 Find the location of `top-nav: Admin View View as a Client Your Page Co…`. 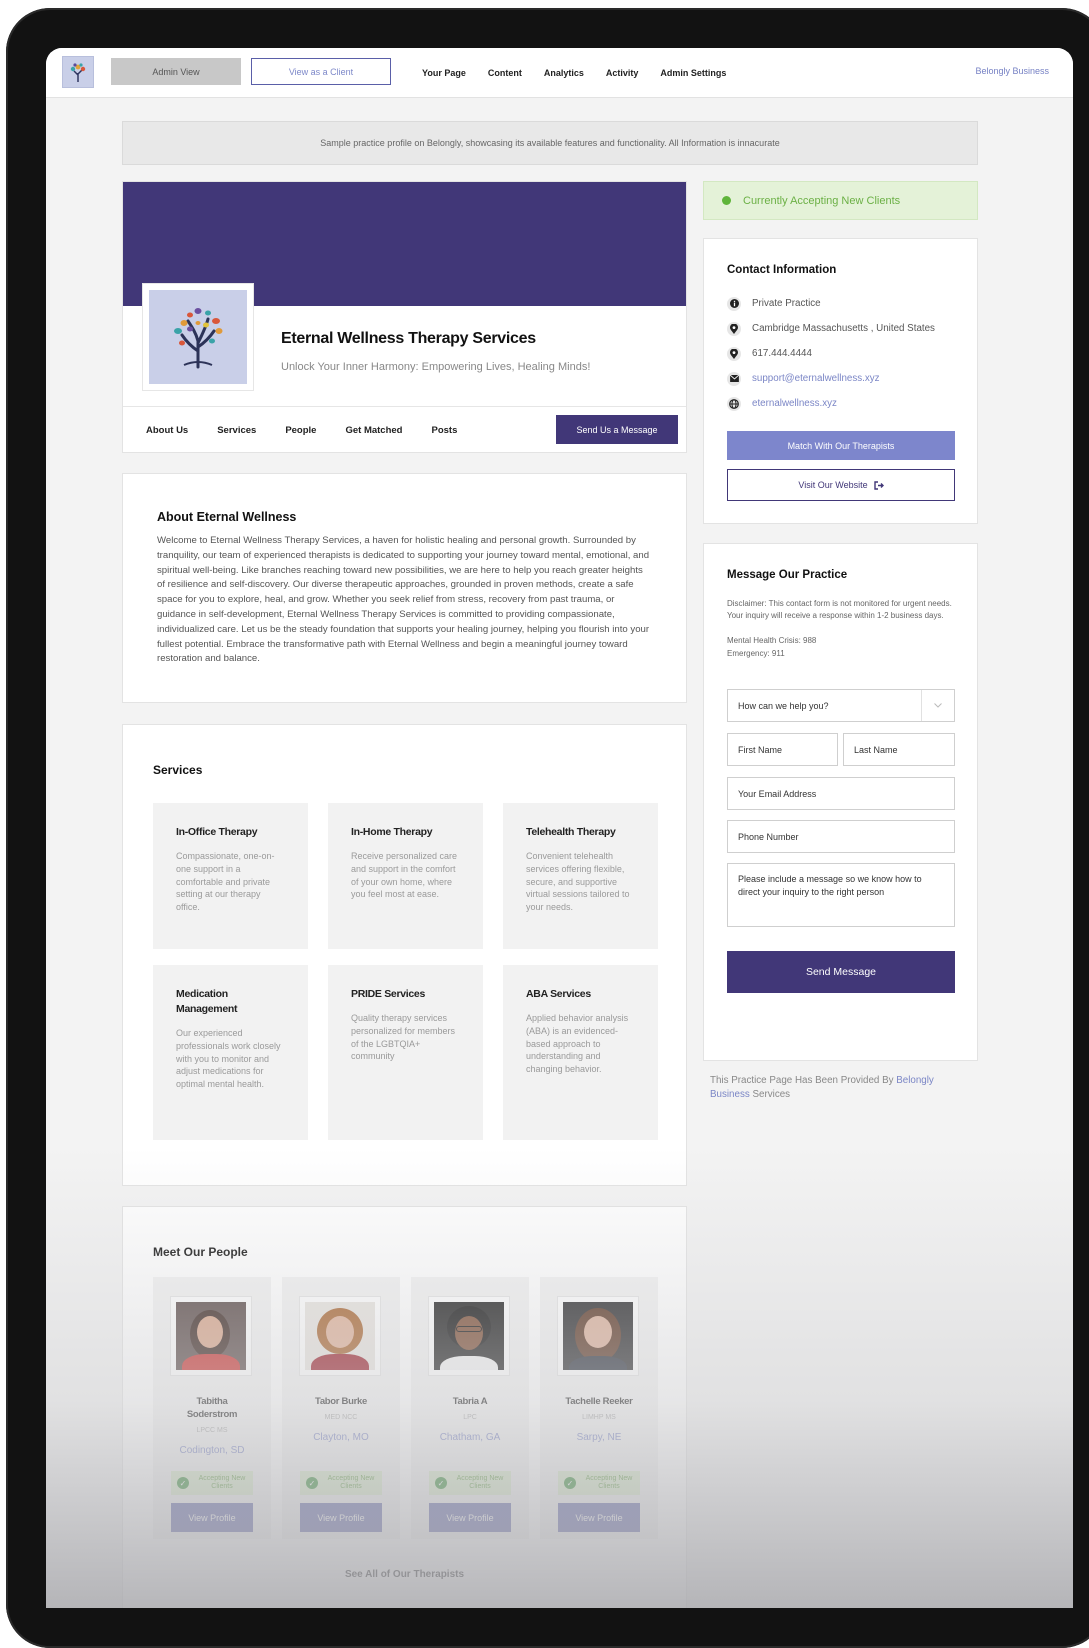

top-nav: Admin View View as a Client Your Page Co… is located at coordinates (559, 73).